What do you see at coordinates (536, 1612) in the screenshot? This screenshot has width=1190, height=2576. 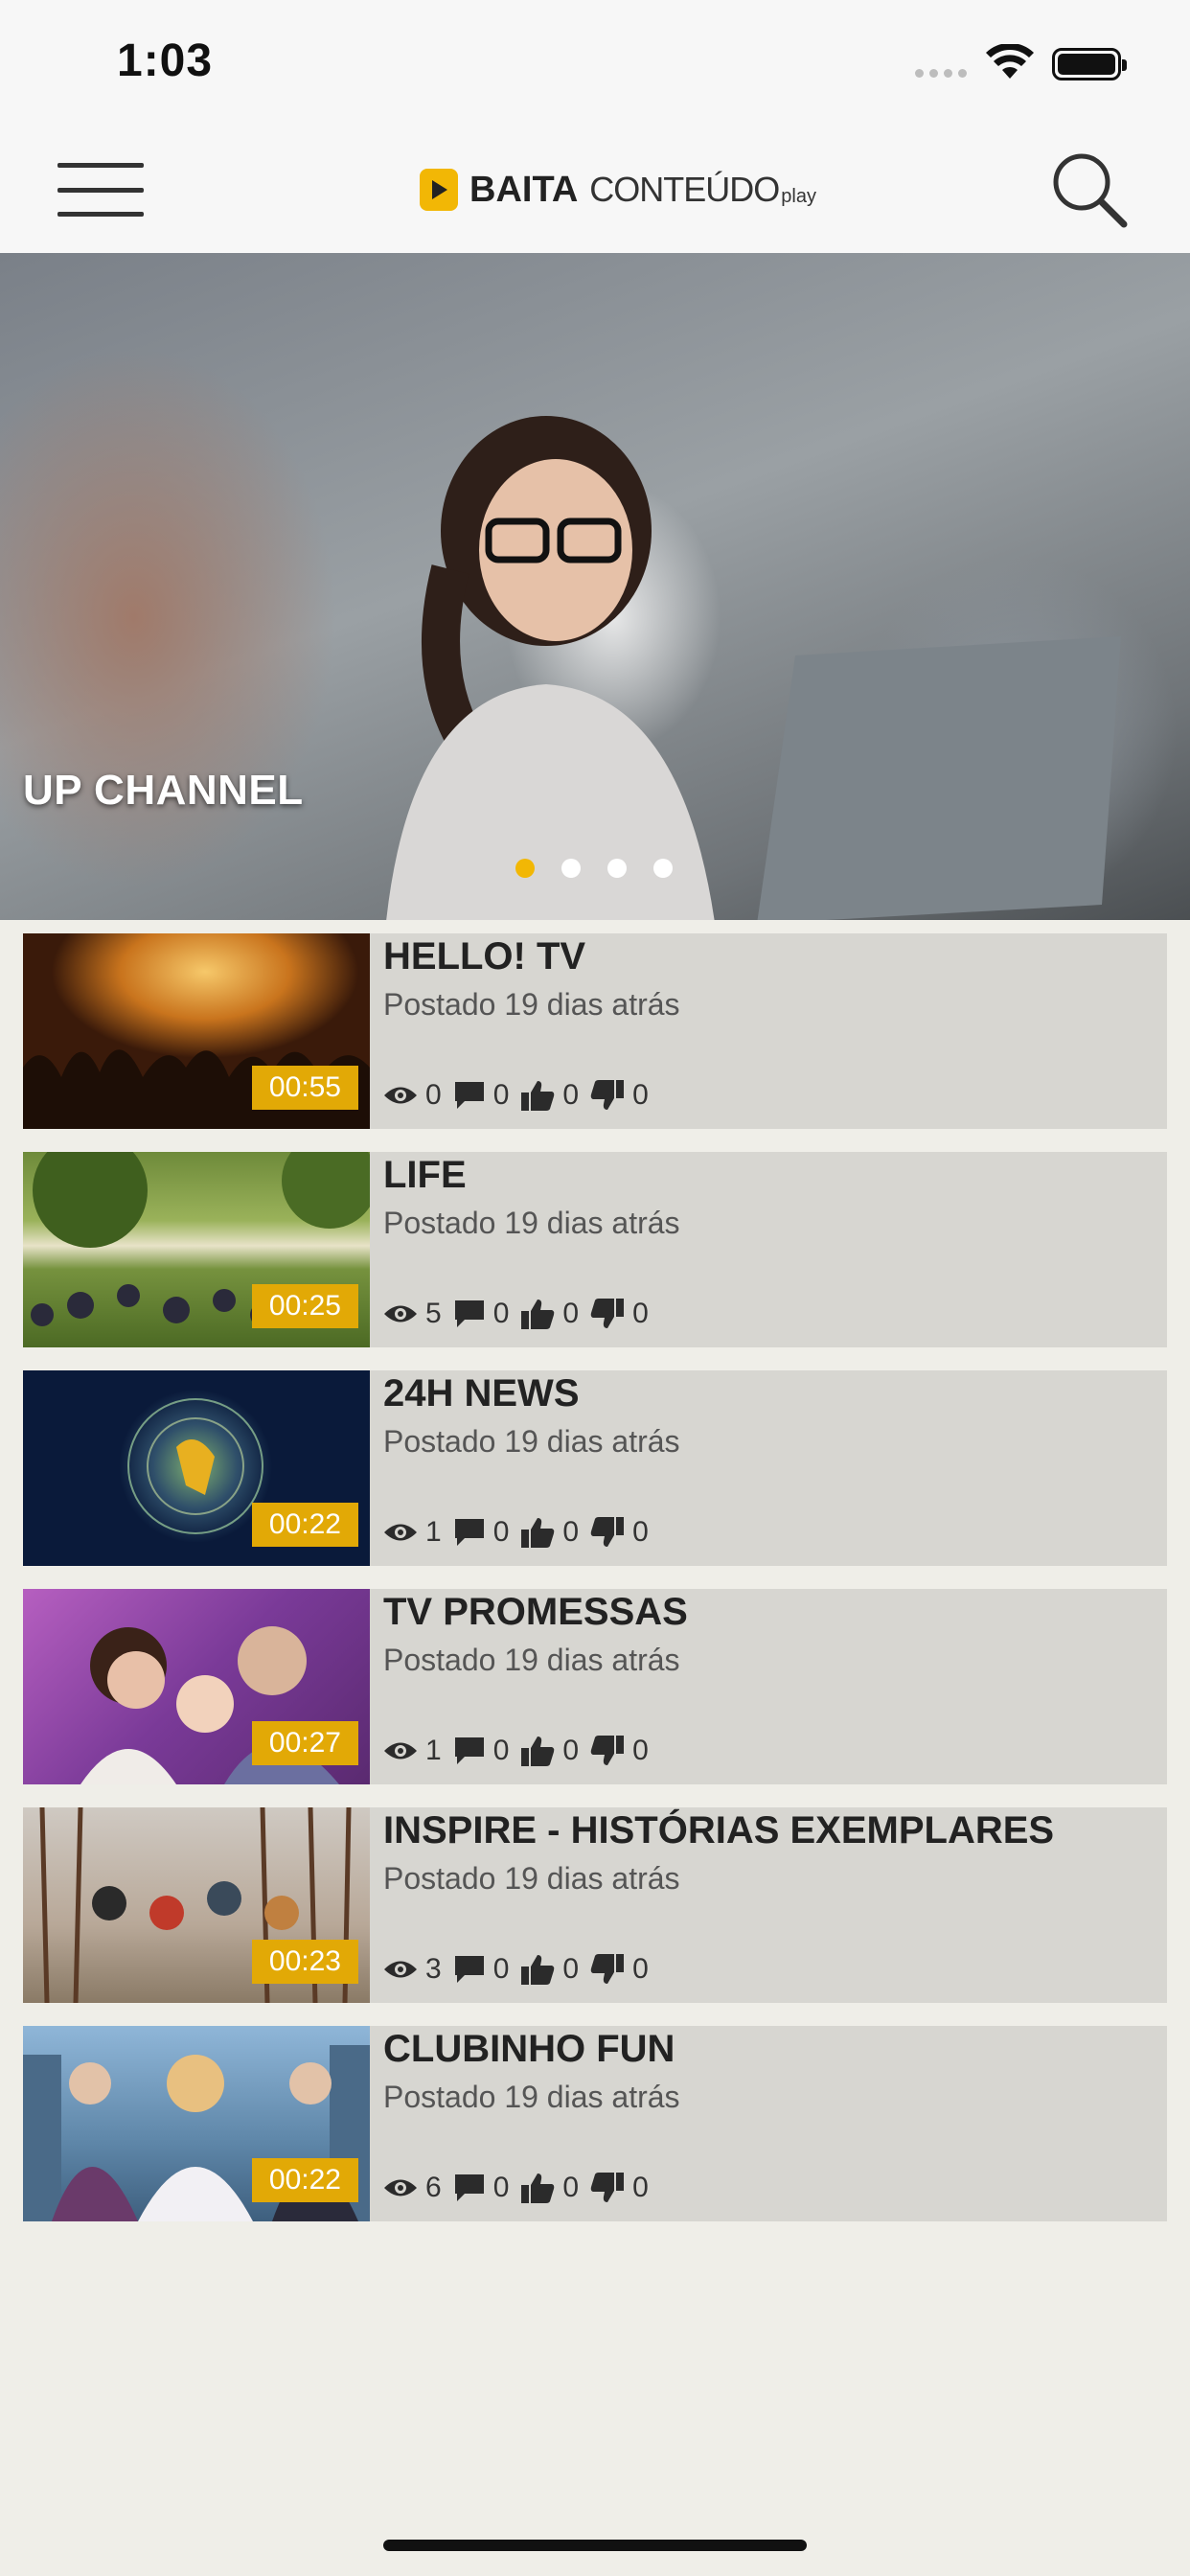 I see `item-title: TV PROMESSAS` at bounding box center [536, 1612].